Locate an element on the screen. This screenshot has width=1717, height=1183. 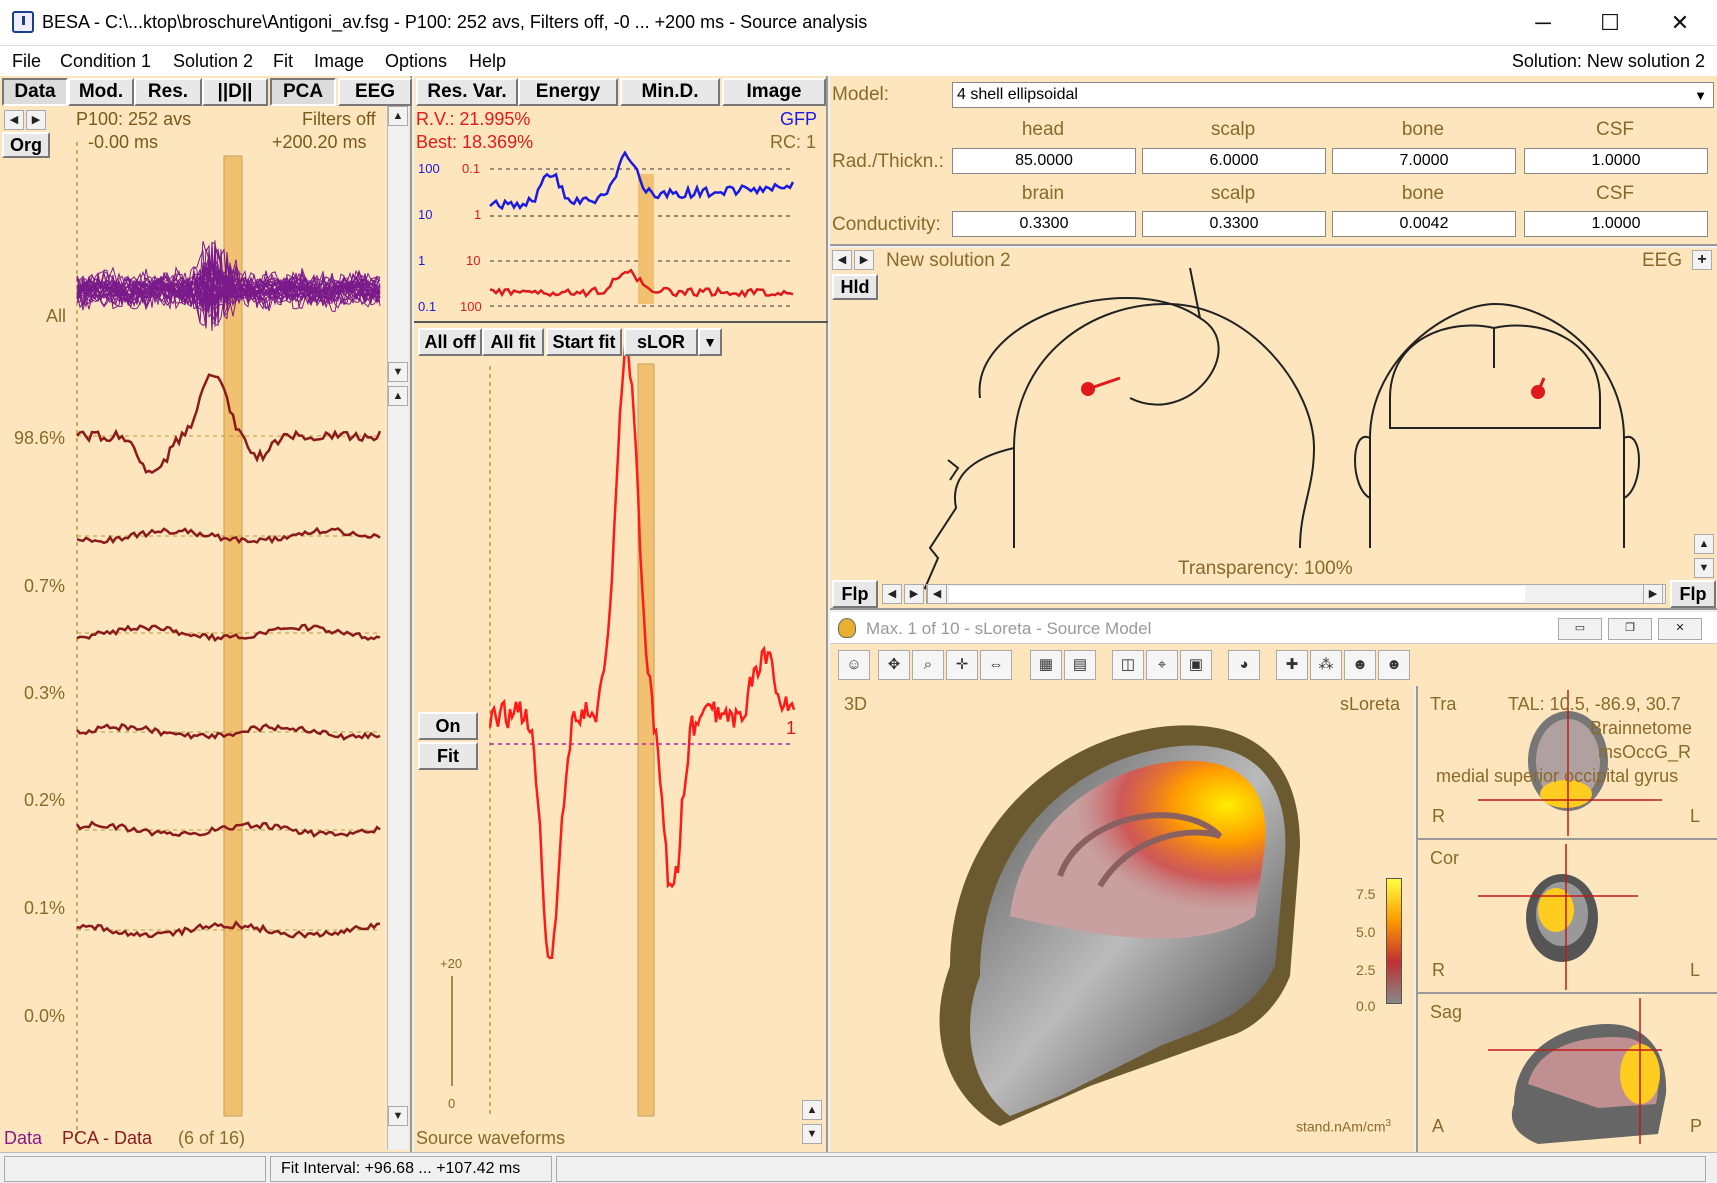
mri-icon: ✚ is located at coordinates (1292, 665).